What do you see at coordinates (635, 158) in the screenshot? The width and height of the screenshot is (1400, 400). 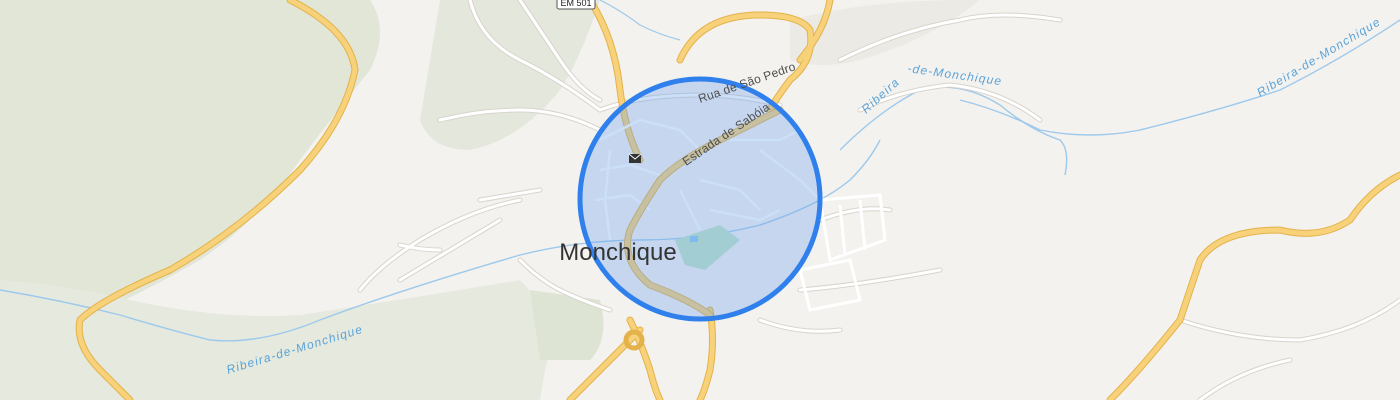 I see `post-office-icon` at bounding box center [635, 158].